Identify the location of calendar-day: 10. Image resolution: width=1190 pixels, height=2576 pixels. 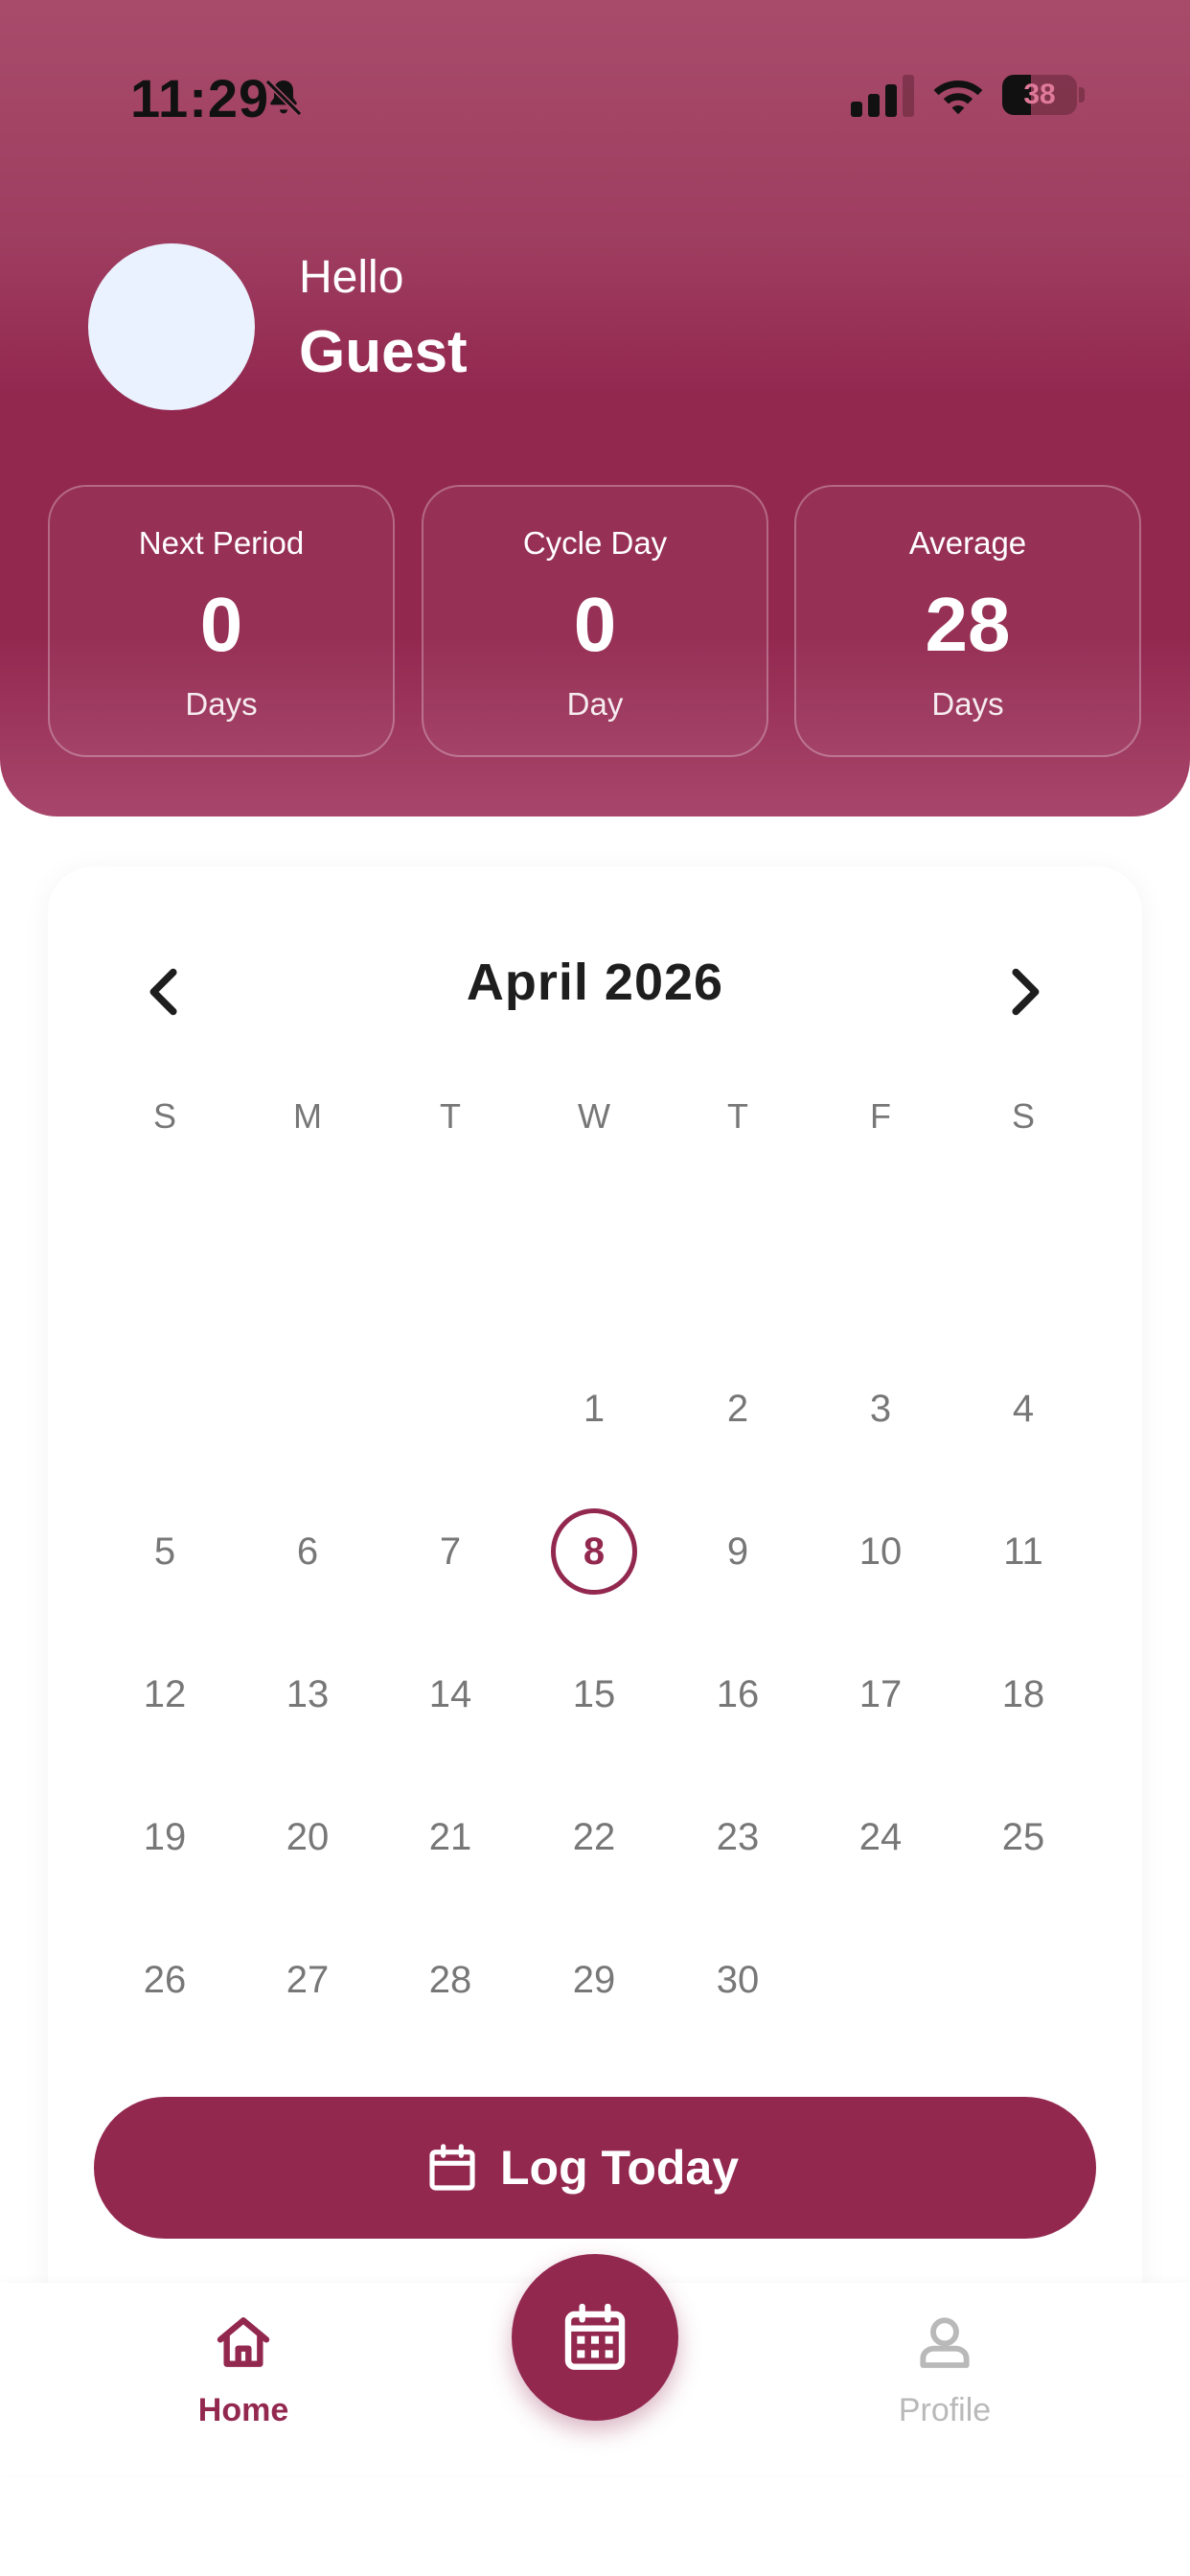
(881, 1552).